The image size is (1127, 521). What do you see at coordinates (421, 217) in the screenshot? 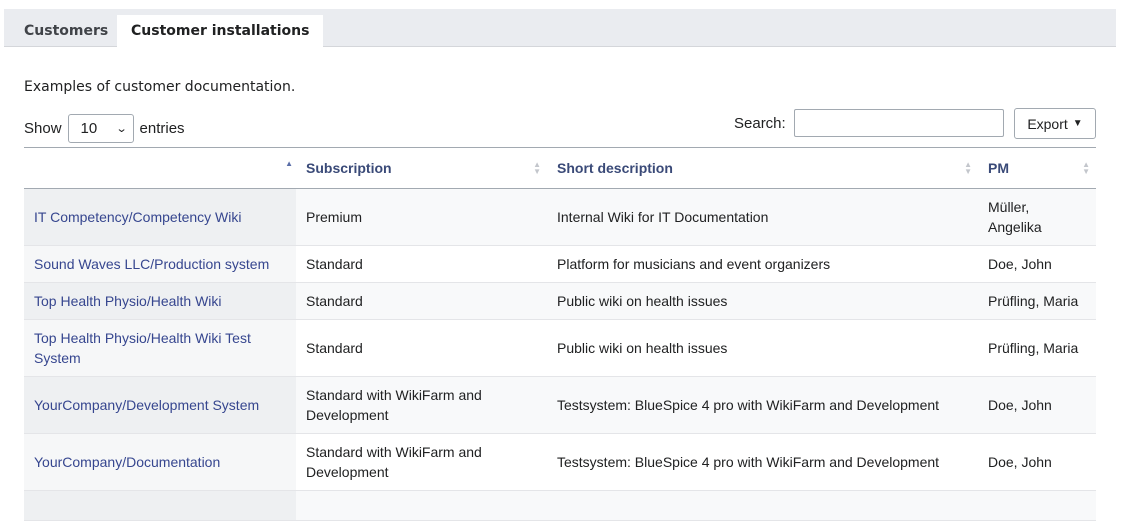
I see `cell-subscription: Premium` at bounding box center [421, 217].